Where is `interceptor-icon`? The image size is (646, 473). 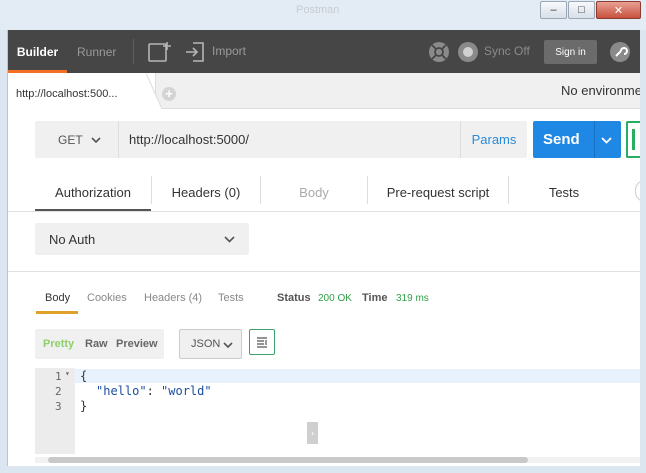
interceptor-icon is located at coordinates (439, 52).